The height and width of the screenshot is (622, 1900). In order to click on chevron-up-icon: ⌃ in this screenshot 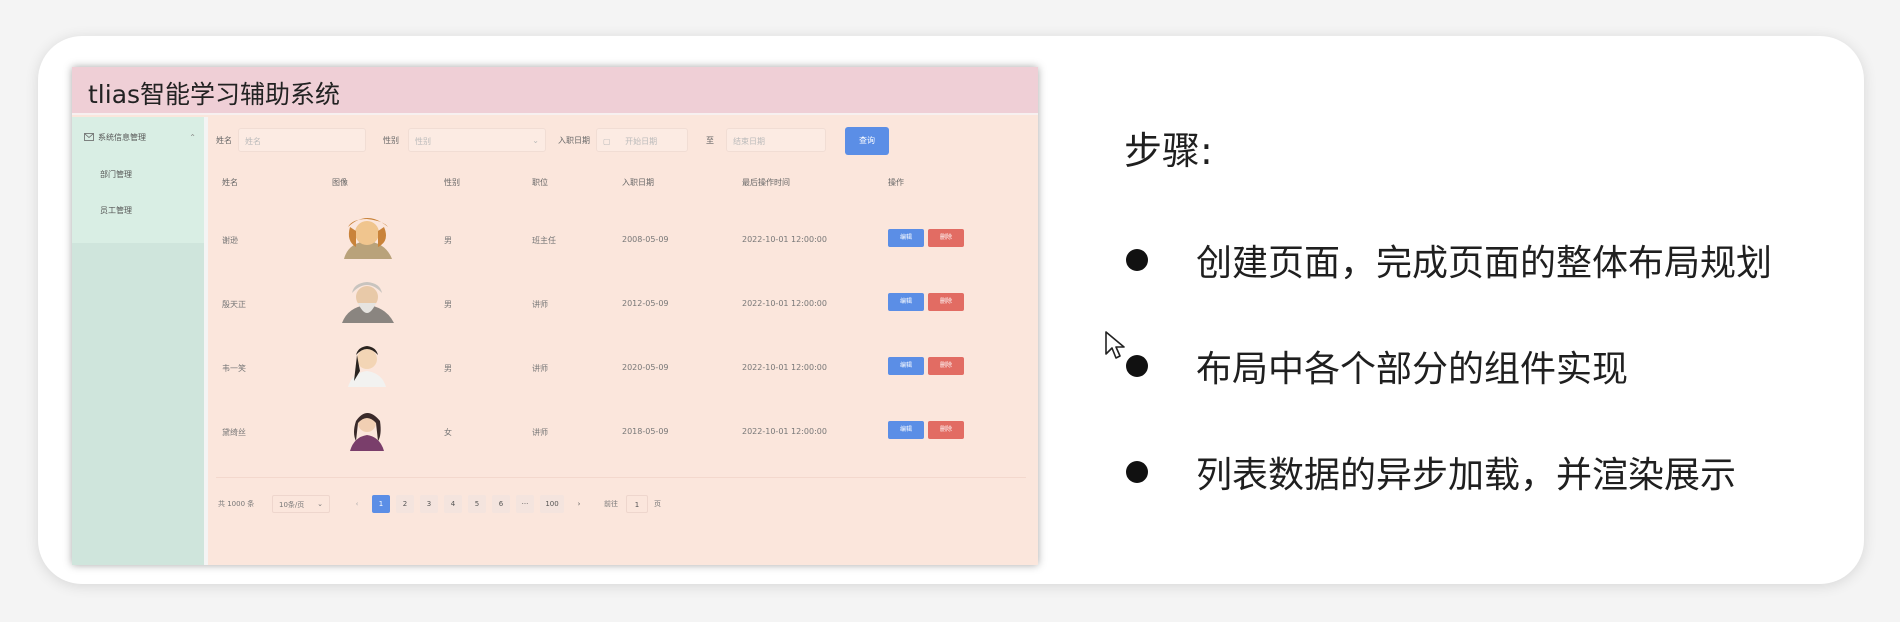, I will do `click(192, 137)`.